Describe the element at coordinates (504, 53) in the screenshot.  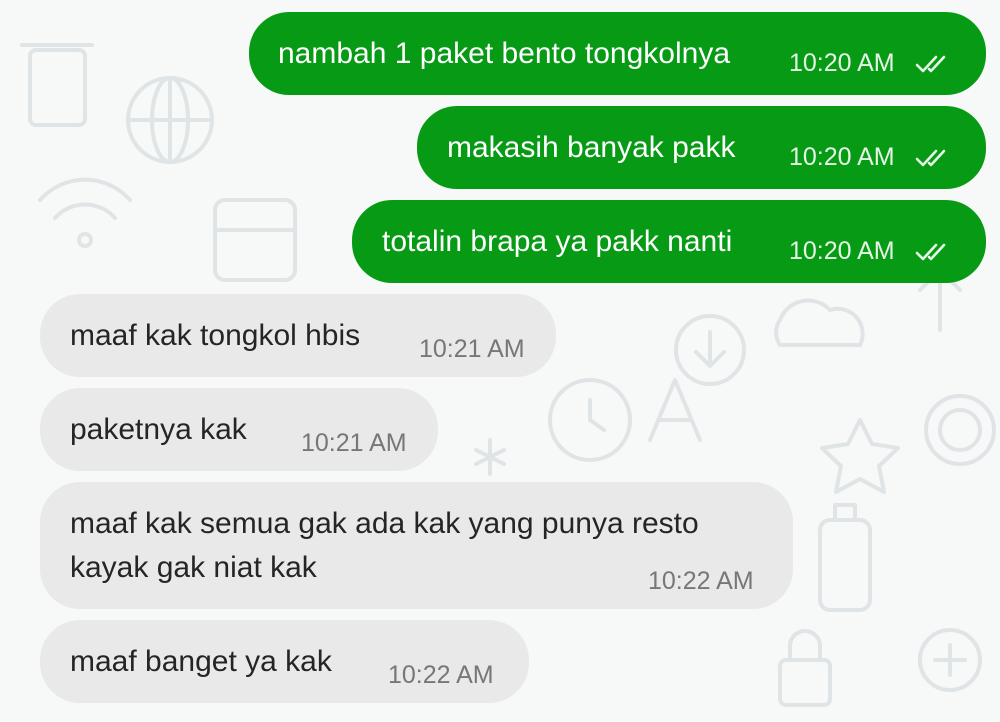
I see `message-text: nambah 1 paket bento tongkolnya` at that location.